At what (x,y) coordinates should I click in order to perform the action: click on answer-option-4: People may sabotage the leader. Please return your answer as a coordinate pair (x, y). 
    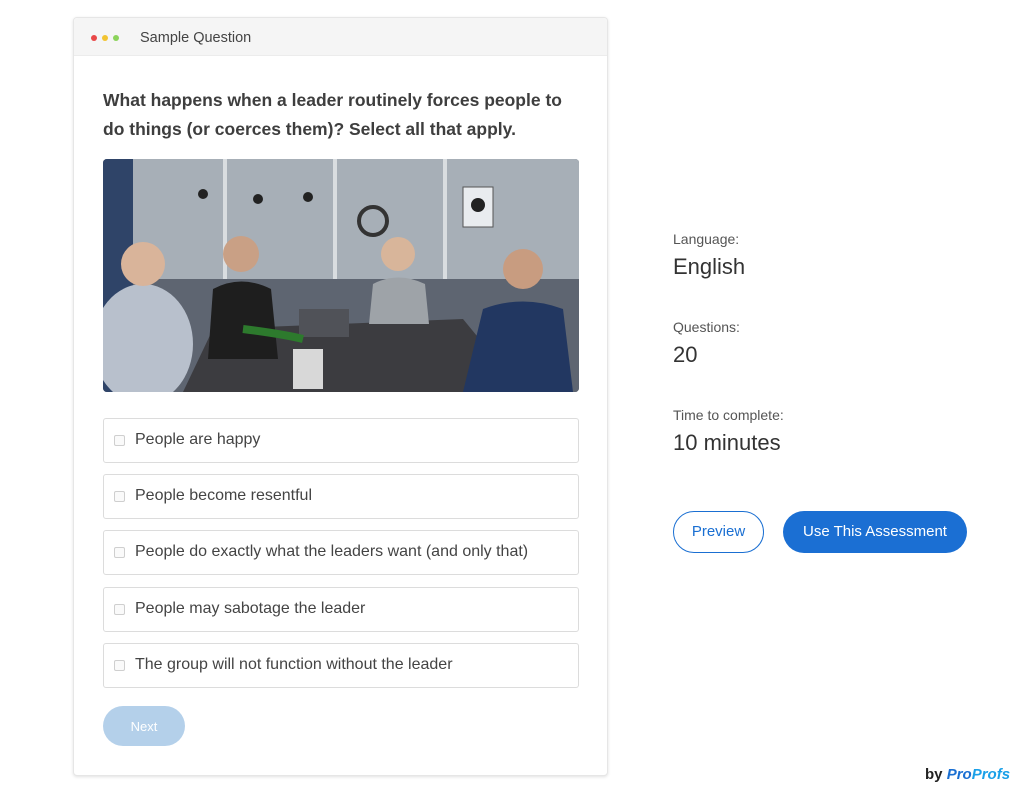
    Looking at the image, I should click on (341, 609).